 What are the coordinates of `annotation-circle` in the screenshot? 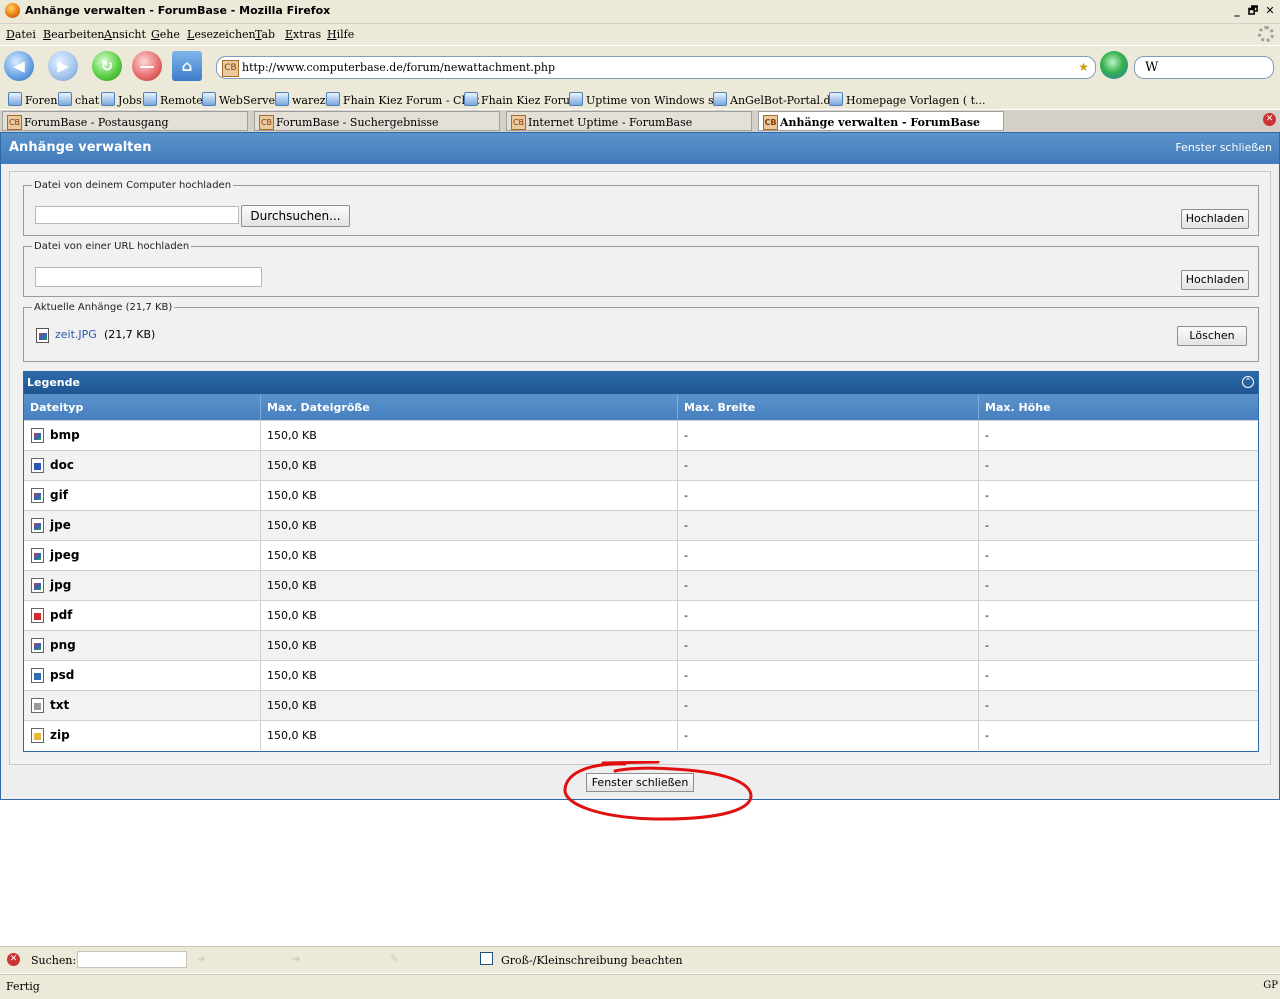 It's located at (658, 791).